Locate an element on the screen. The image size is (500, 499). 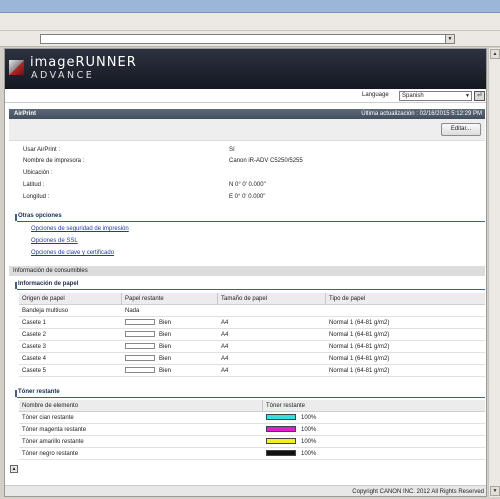
setting-value: Sí is located at coordinates (232, 150).